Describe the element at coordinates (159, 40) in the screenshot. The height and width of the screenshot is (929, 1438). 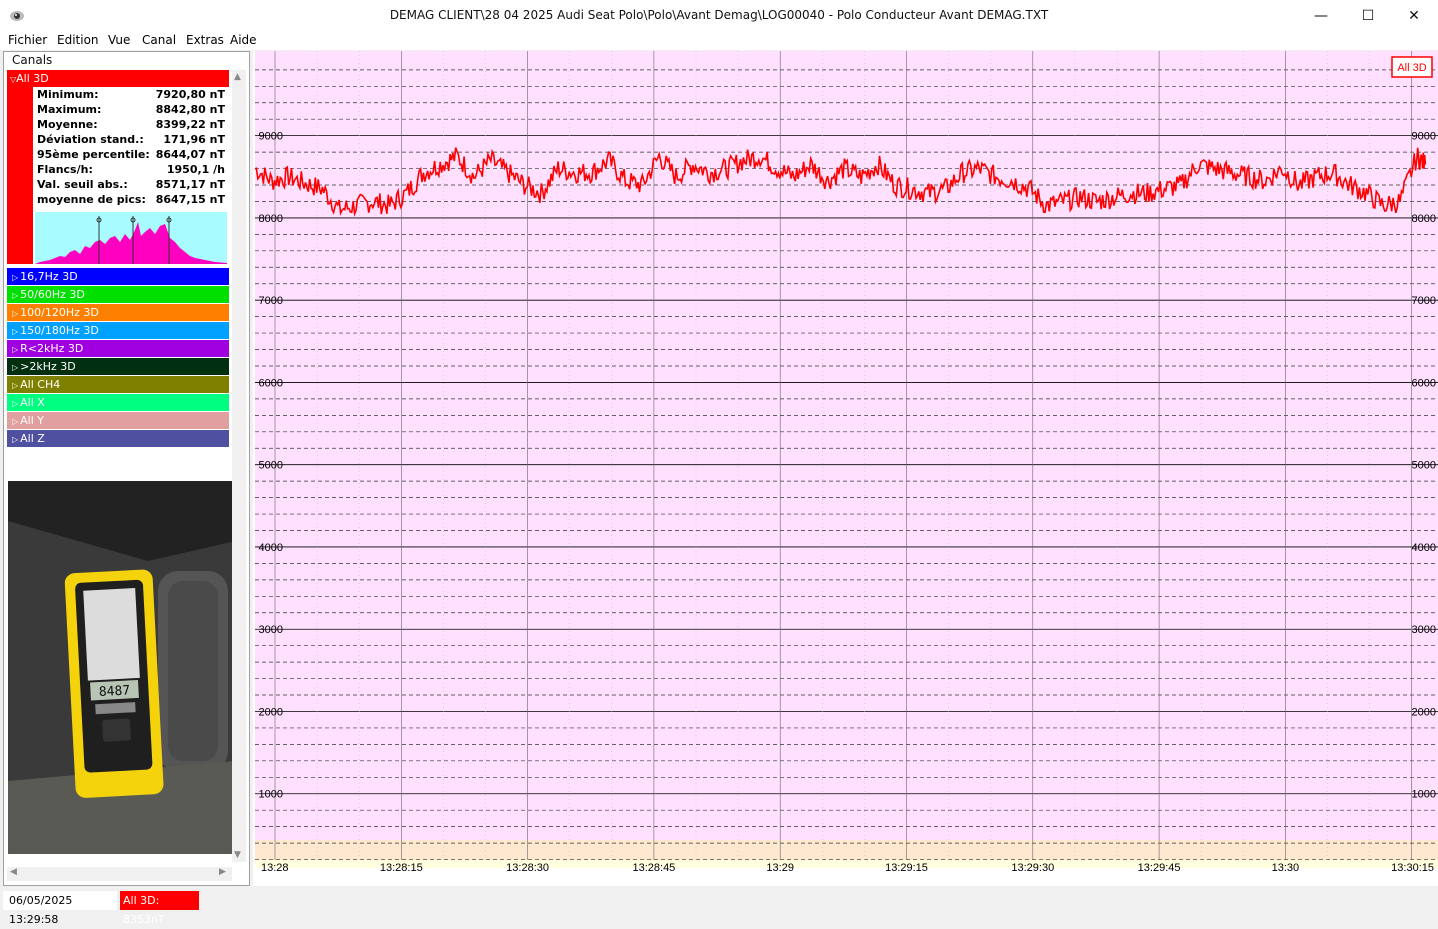
I see `menu-canal: Canal` at that location.